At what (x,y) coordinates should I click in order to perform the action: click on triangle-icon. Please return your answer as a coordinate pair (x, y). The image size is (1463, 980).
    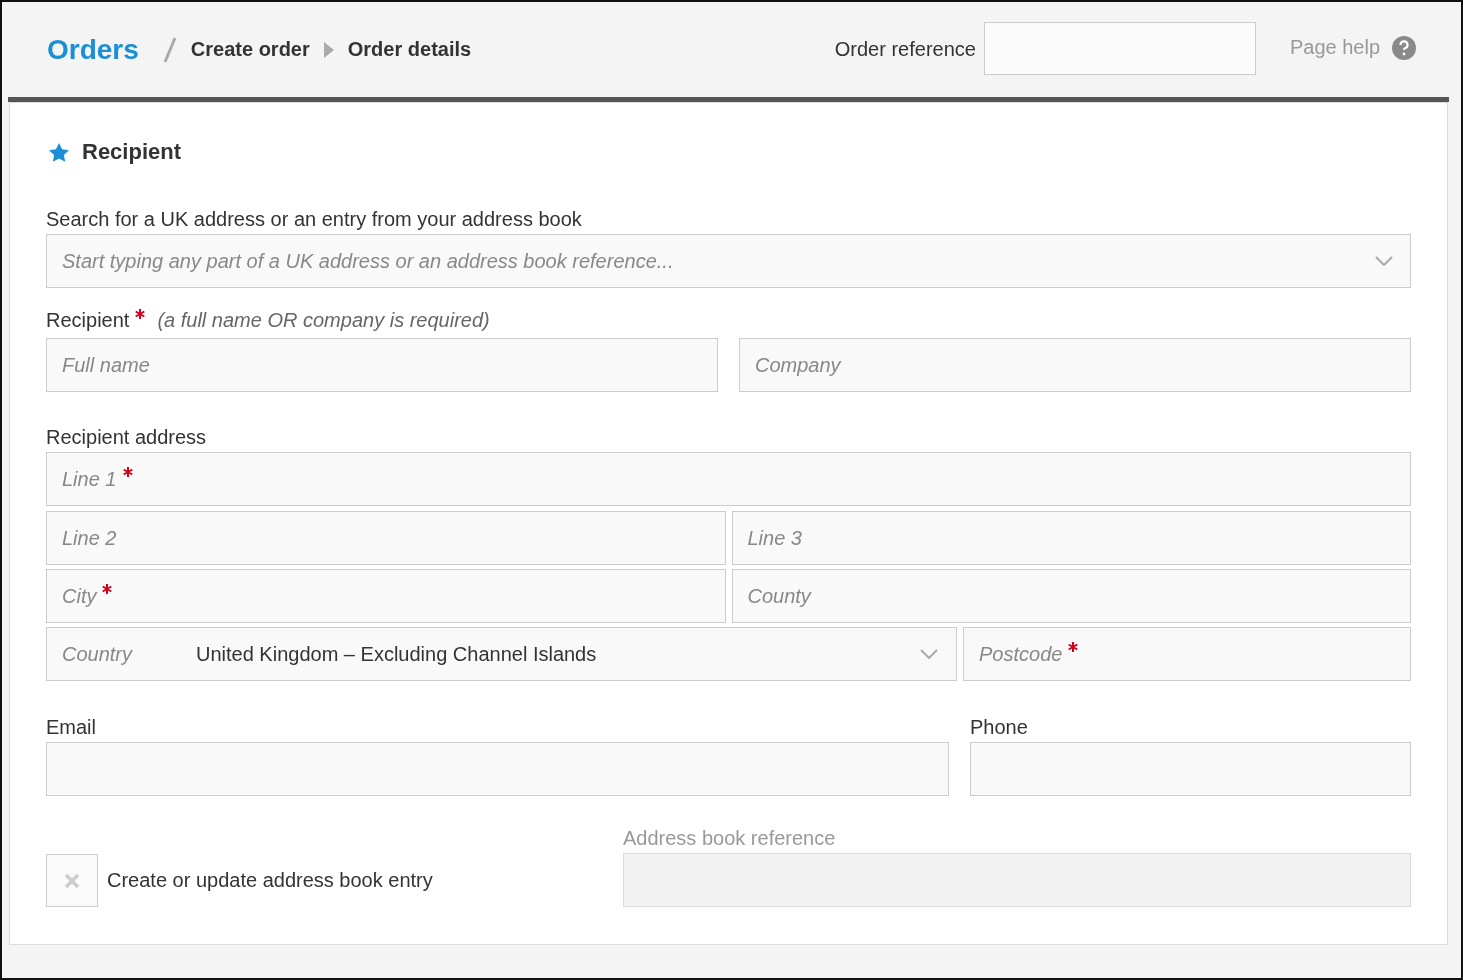
    Looking at the image, I should click on (328, 49).